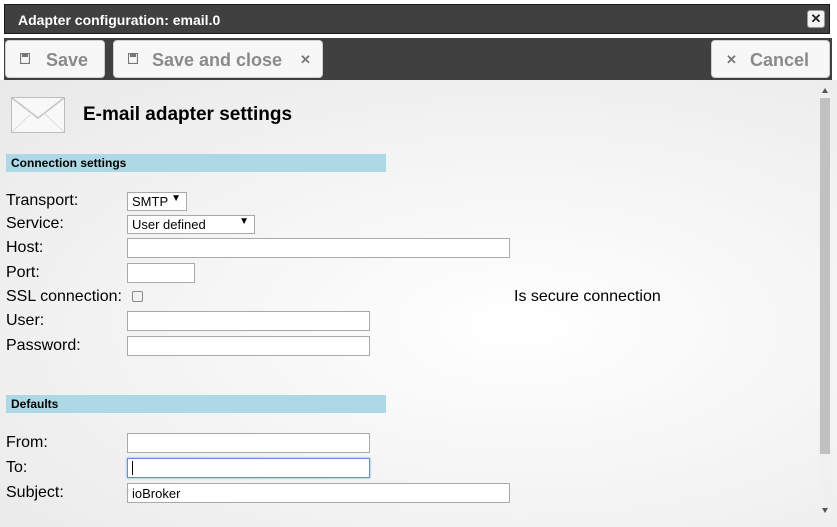  I want to click on dialog-title: Adapter configuration: email.0, so click(119, 20).